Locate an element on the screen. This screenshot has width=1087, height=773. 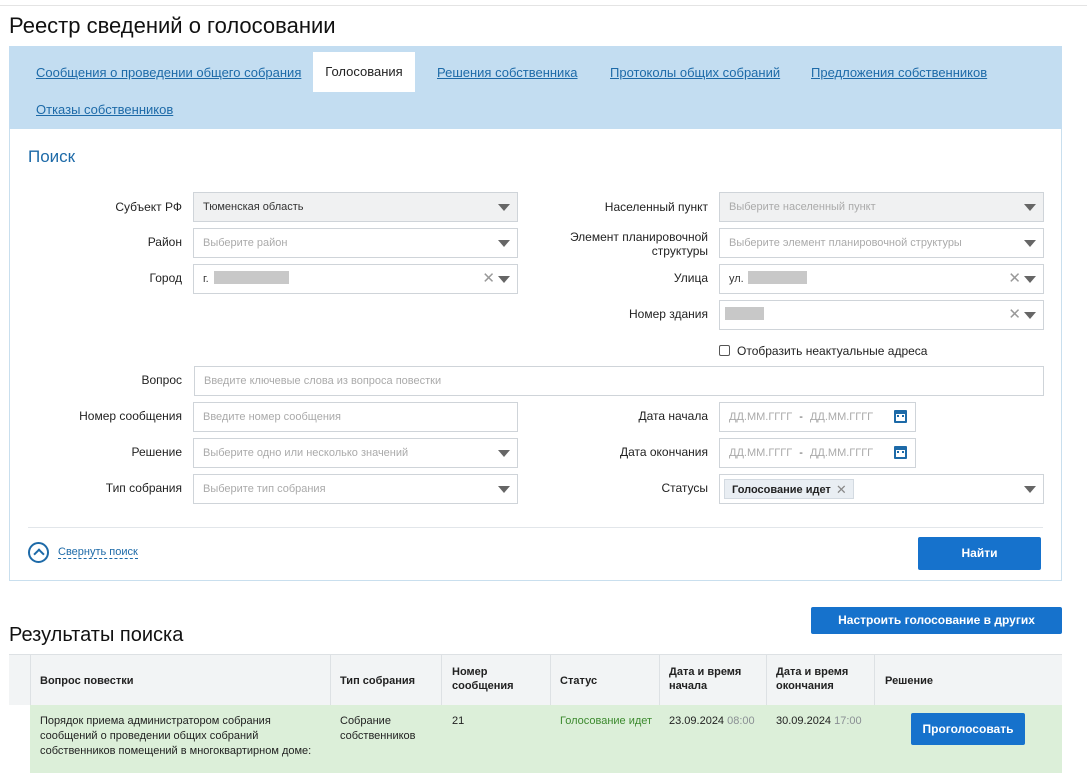
street-select: ул. ✕ is located at coordinates (881, 279).